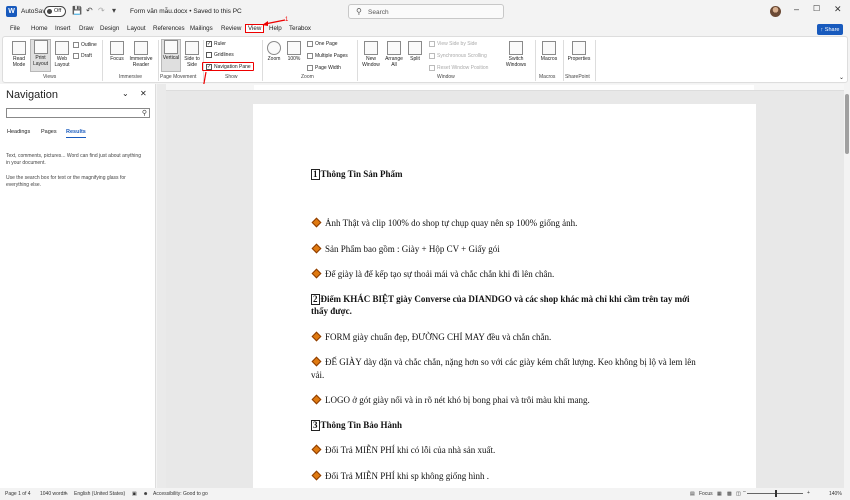 The width and height of the screenshot is (850, 500). What do you see at coordinates (327, 56) in the screenshot?
I see `multiple-pages-button: Multiple Pages` at bounding box center [327, 56].